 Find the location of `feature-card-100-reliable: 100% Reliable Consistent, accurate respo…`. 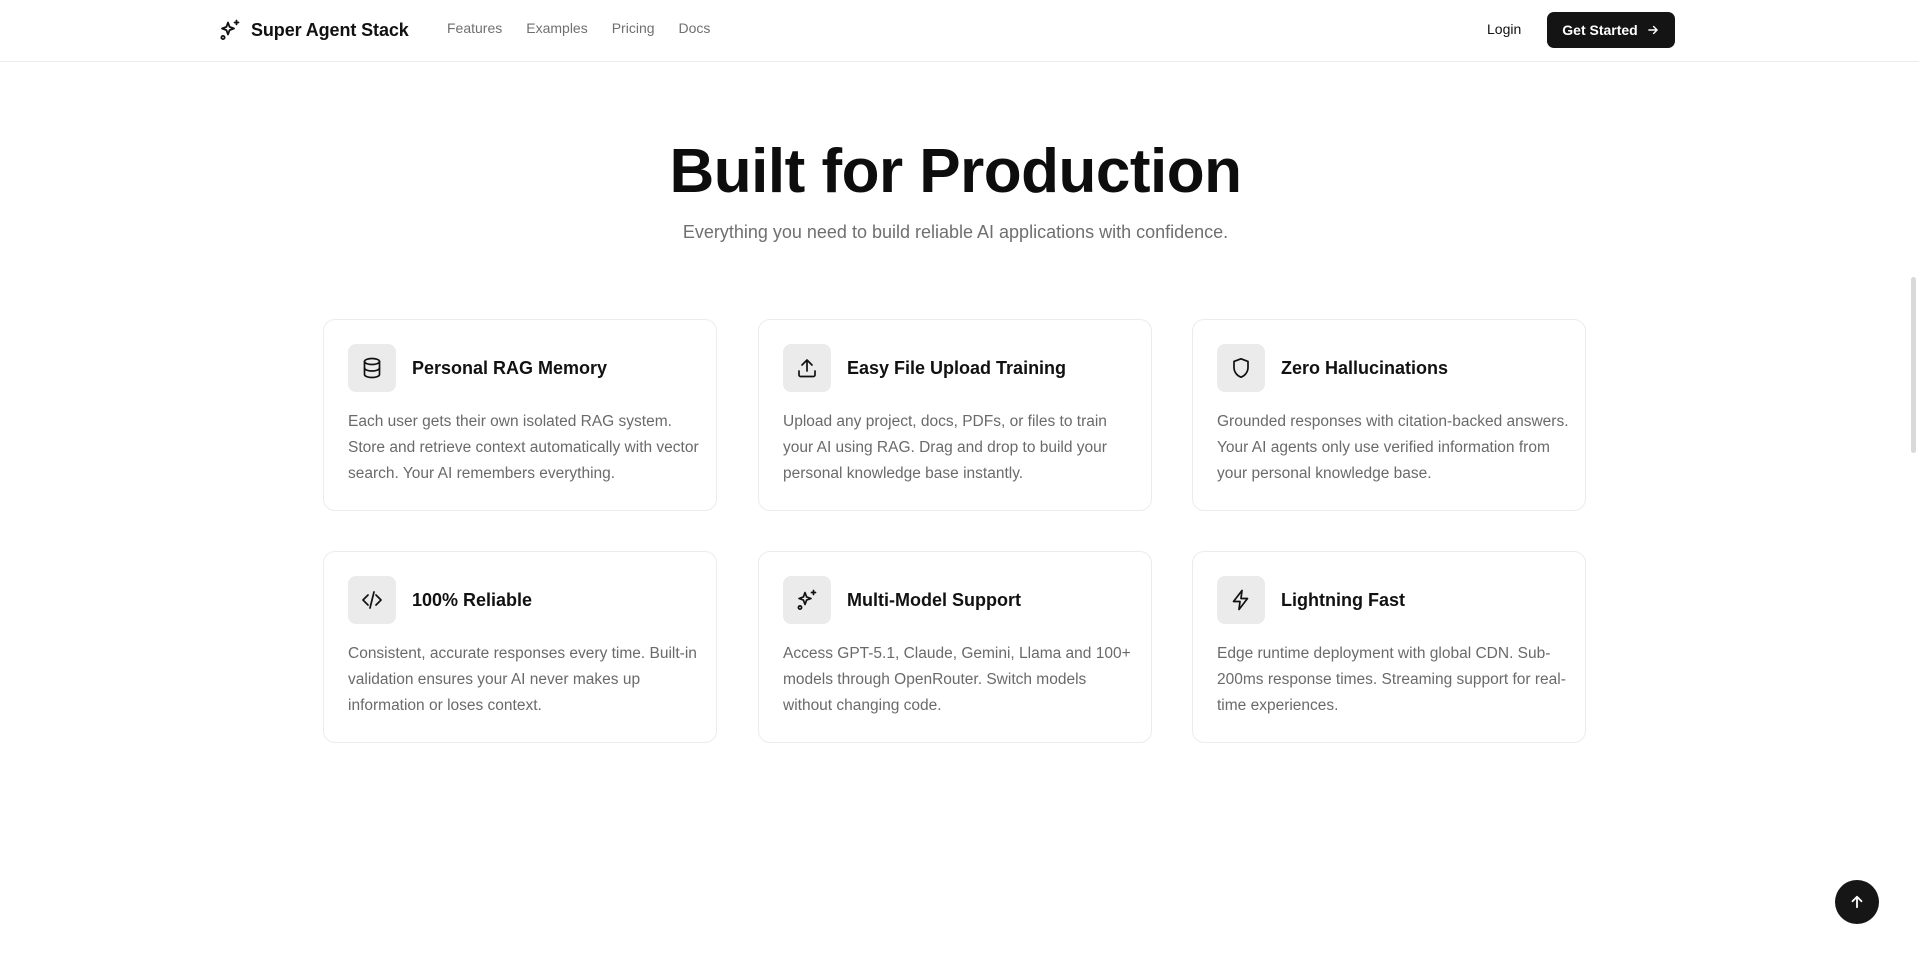

feature-card-100-reliable: 100% Reliable Consistent, accurate respo… is located at coordinates (520, 647).